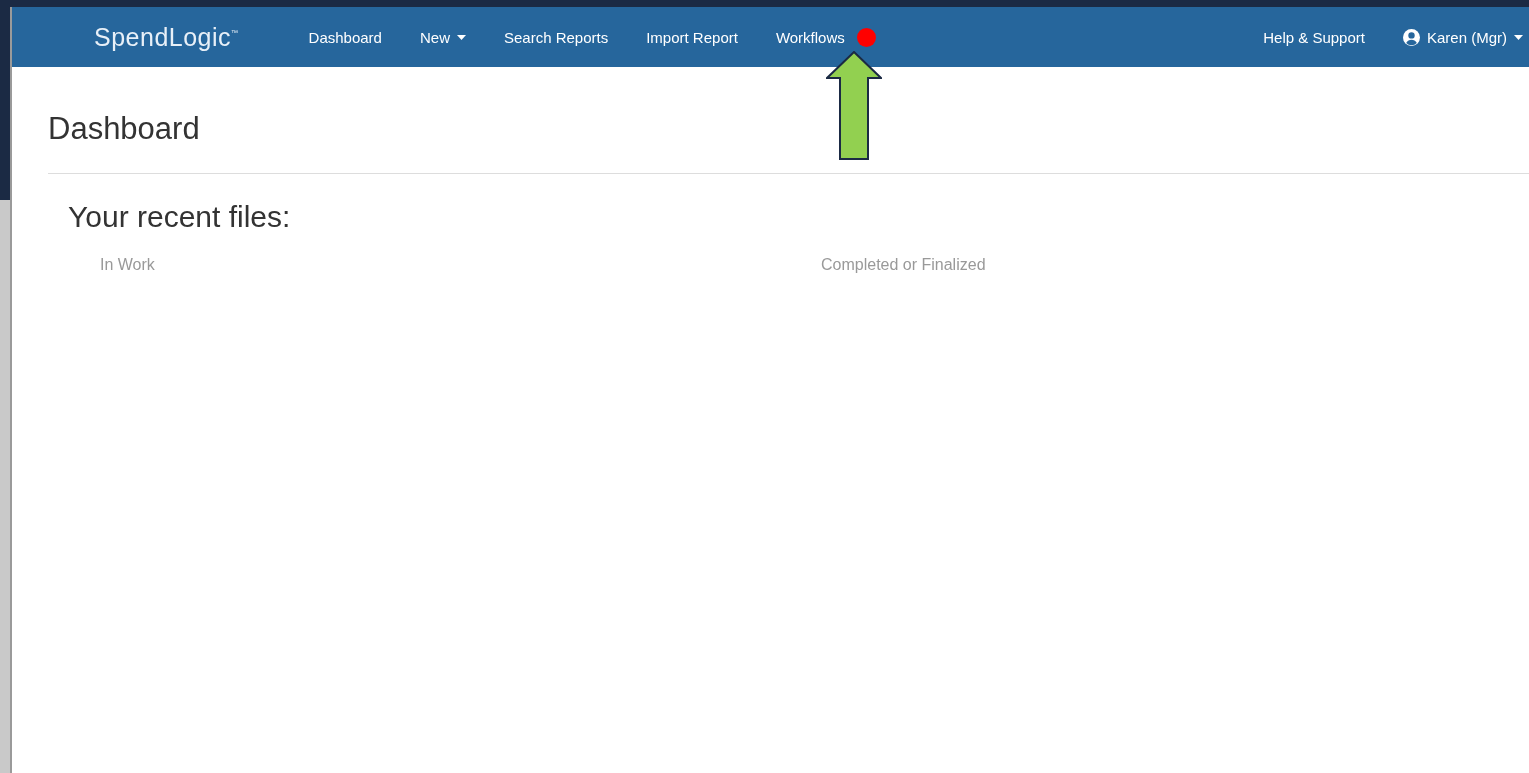  I want to click on page-title: Dashboard, so click(124, 129).